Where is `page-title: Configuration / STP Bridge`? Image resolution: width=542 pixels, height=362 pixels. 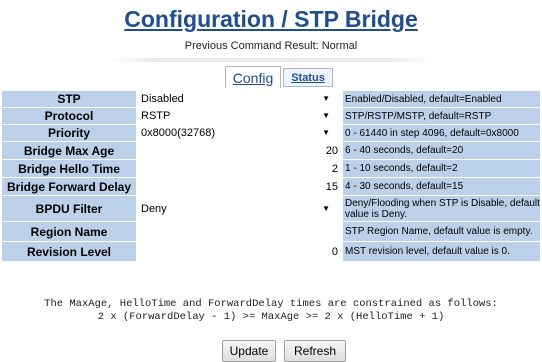 page-title: Configuration / STP Bridge is located at coordinates (271, 19).